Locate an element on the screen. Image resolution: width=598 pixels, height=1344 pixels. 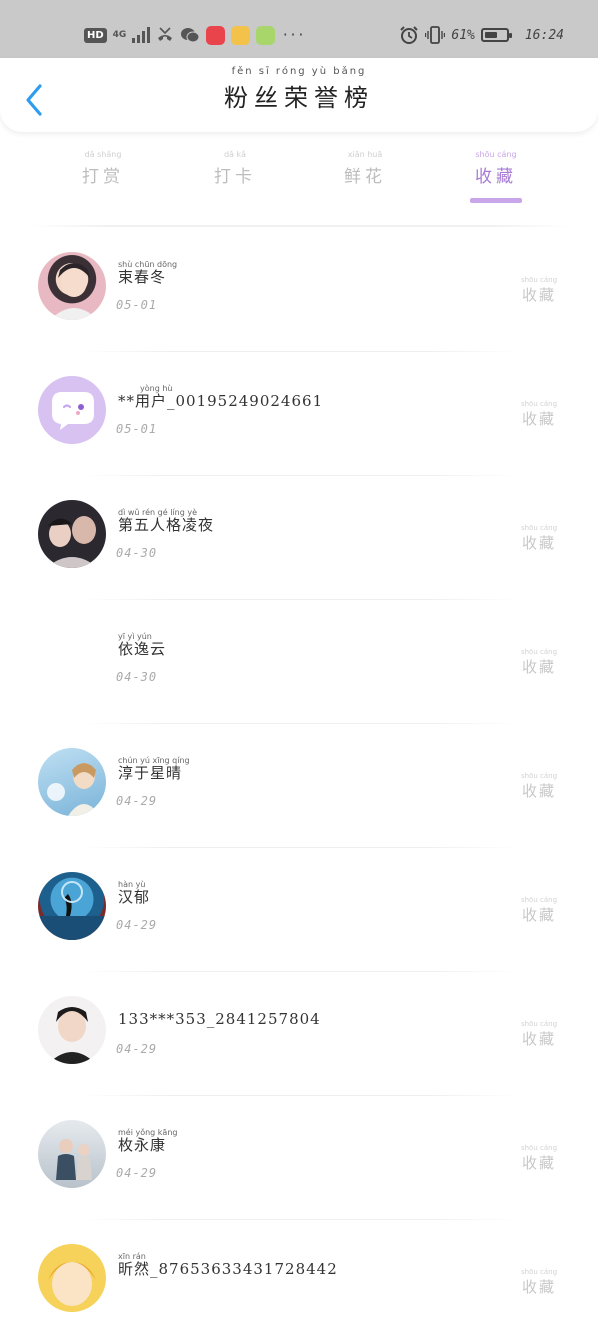
tab-label: 收藏 is located at coordinates (496, 177).